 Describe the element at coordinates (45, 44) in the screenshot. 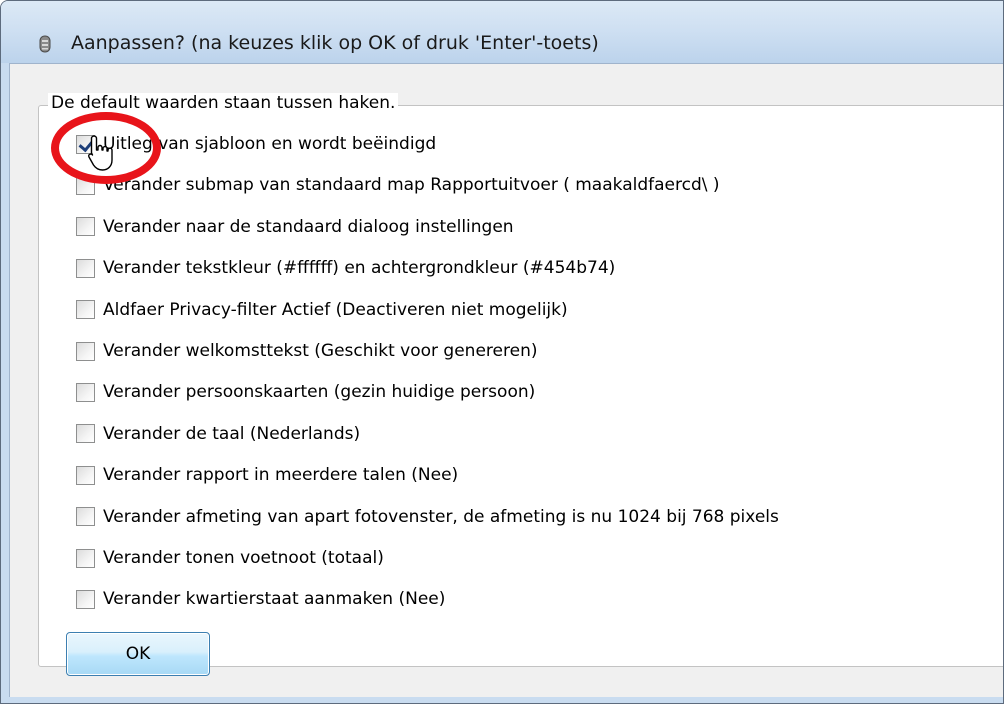

I see `gear-icon` at that location.